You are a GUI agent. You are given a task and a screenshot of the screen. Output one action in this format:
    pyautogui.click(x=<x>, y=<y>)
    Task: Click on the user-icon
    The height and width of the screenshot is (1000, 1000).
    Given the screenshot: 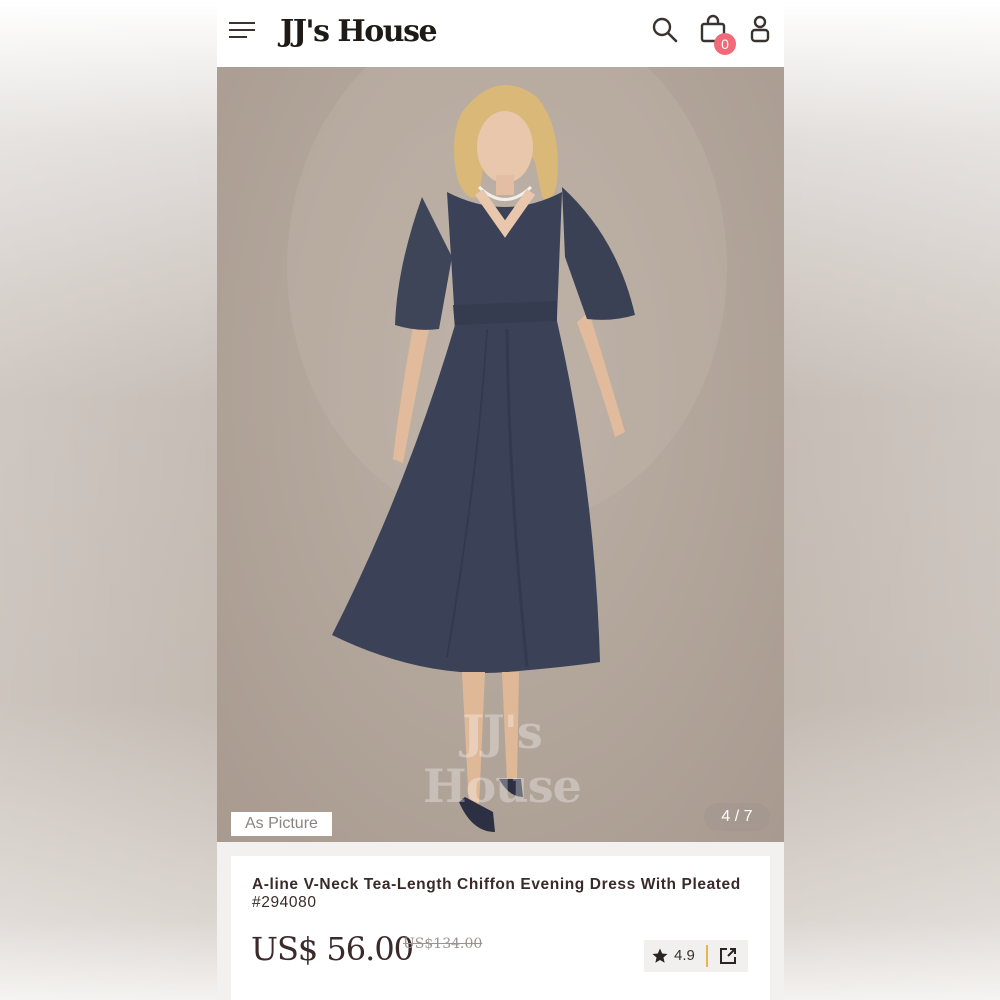 What is the action you would take?
    pyautogui.click(x=760, y=29)
    